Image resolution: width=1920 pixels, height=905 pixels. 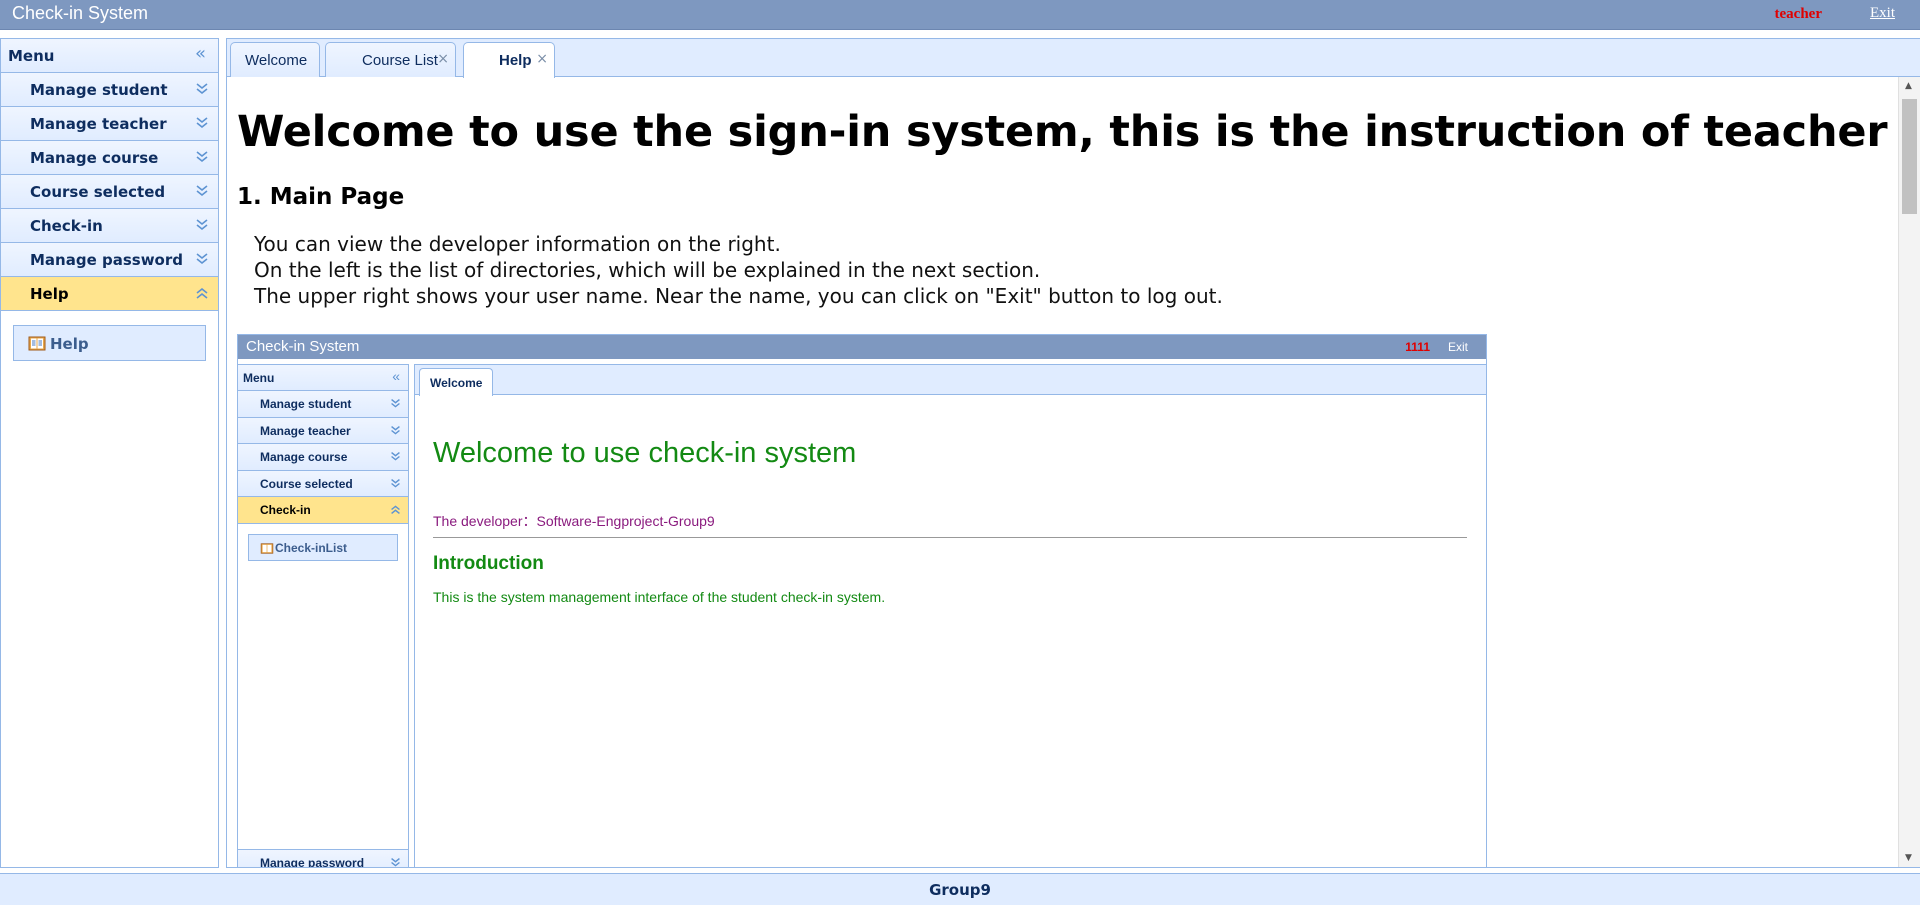 I want to click on screenshot-developer: The developer：Software-Engproject-Group9, so click(x=574, y=521).